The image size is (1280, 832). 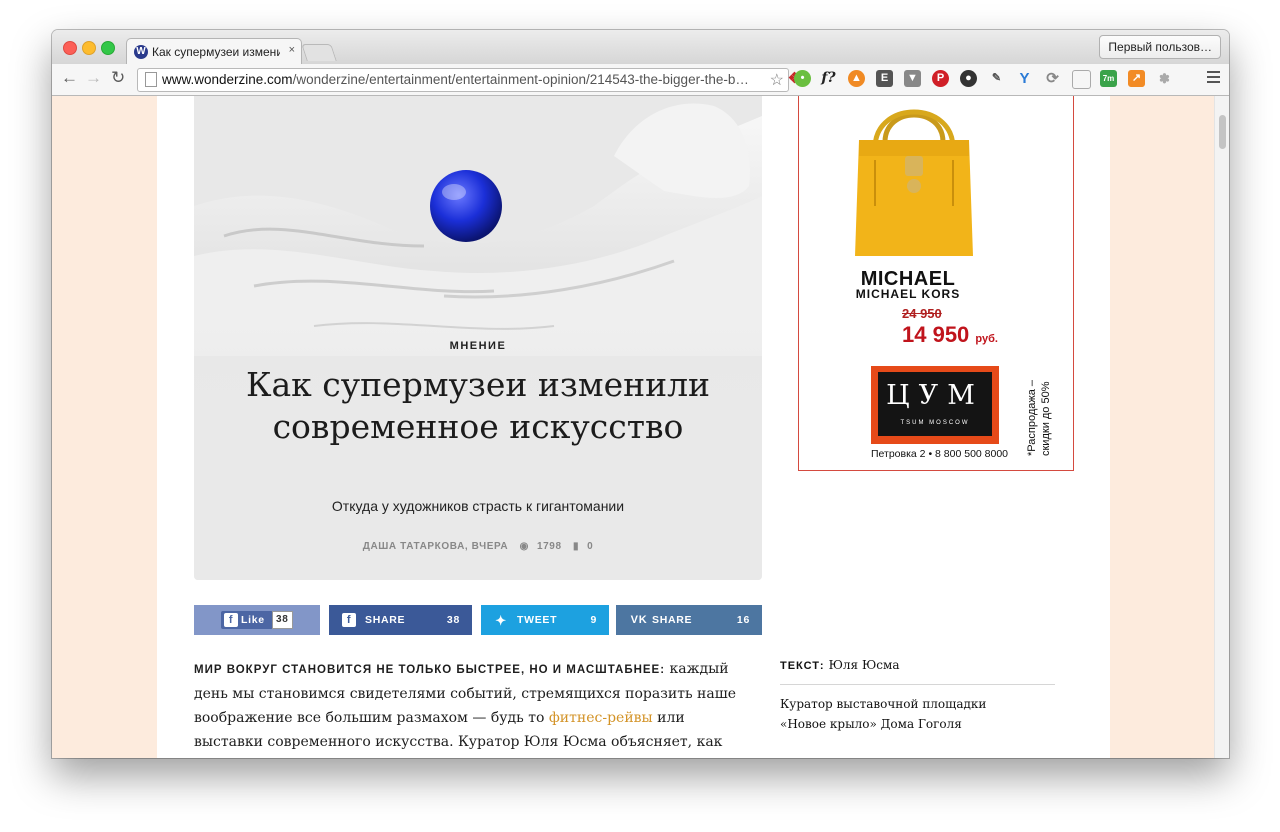 What do you see at coordinates (884, 78) in the screenshot?
I see `evernote-icon: E` at bounding box center [884, 78].